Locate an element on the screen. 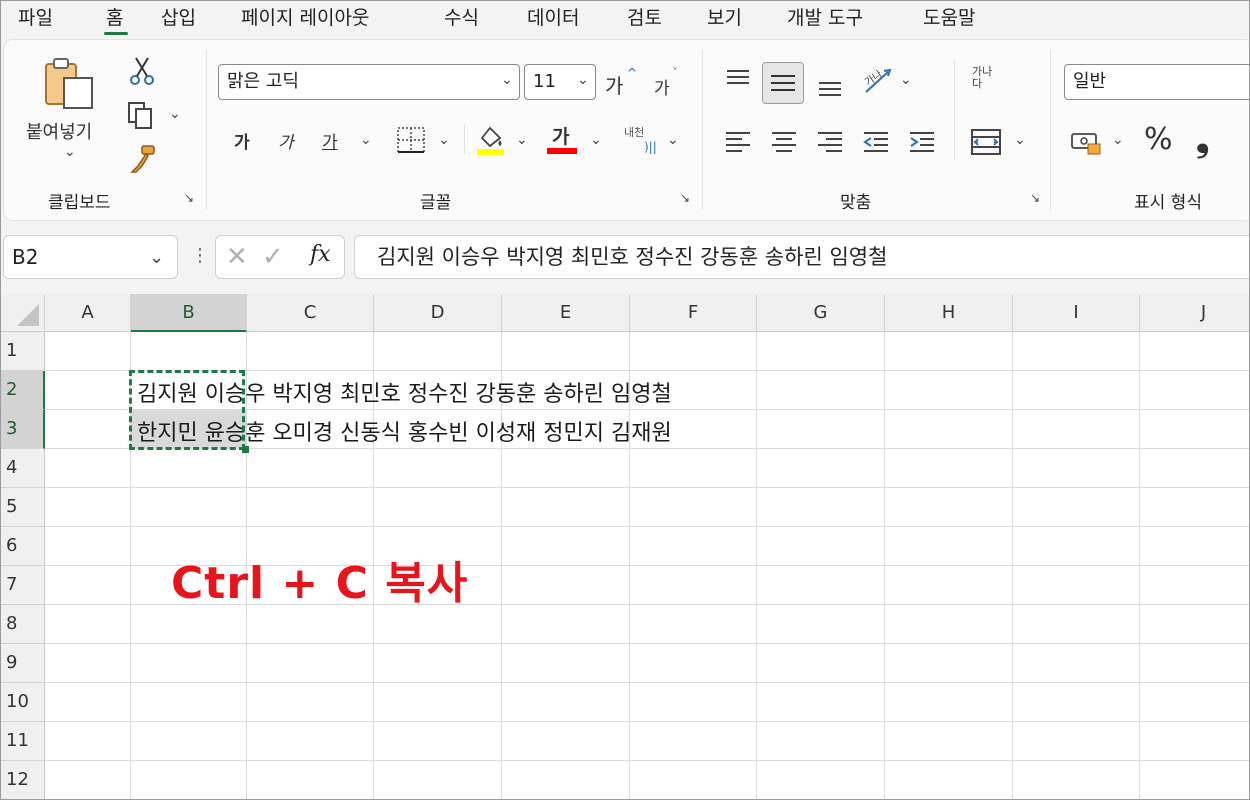  comma-style-button: ❟ is located at coordinates (1202, 140).